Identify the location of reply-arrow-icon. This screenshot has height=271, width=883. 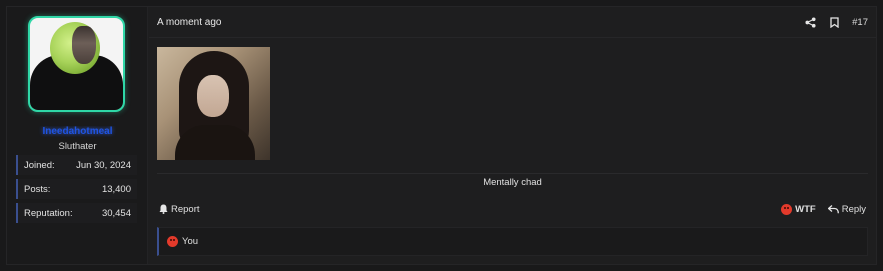
(833, 208).